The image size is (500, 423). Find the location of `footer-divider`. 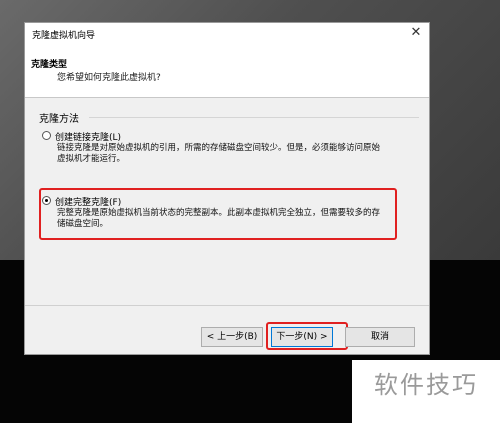

footer-divider is located at coordinates (227, 305).